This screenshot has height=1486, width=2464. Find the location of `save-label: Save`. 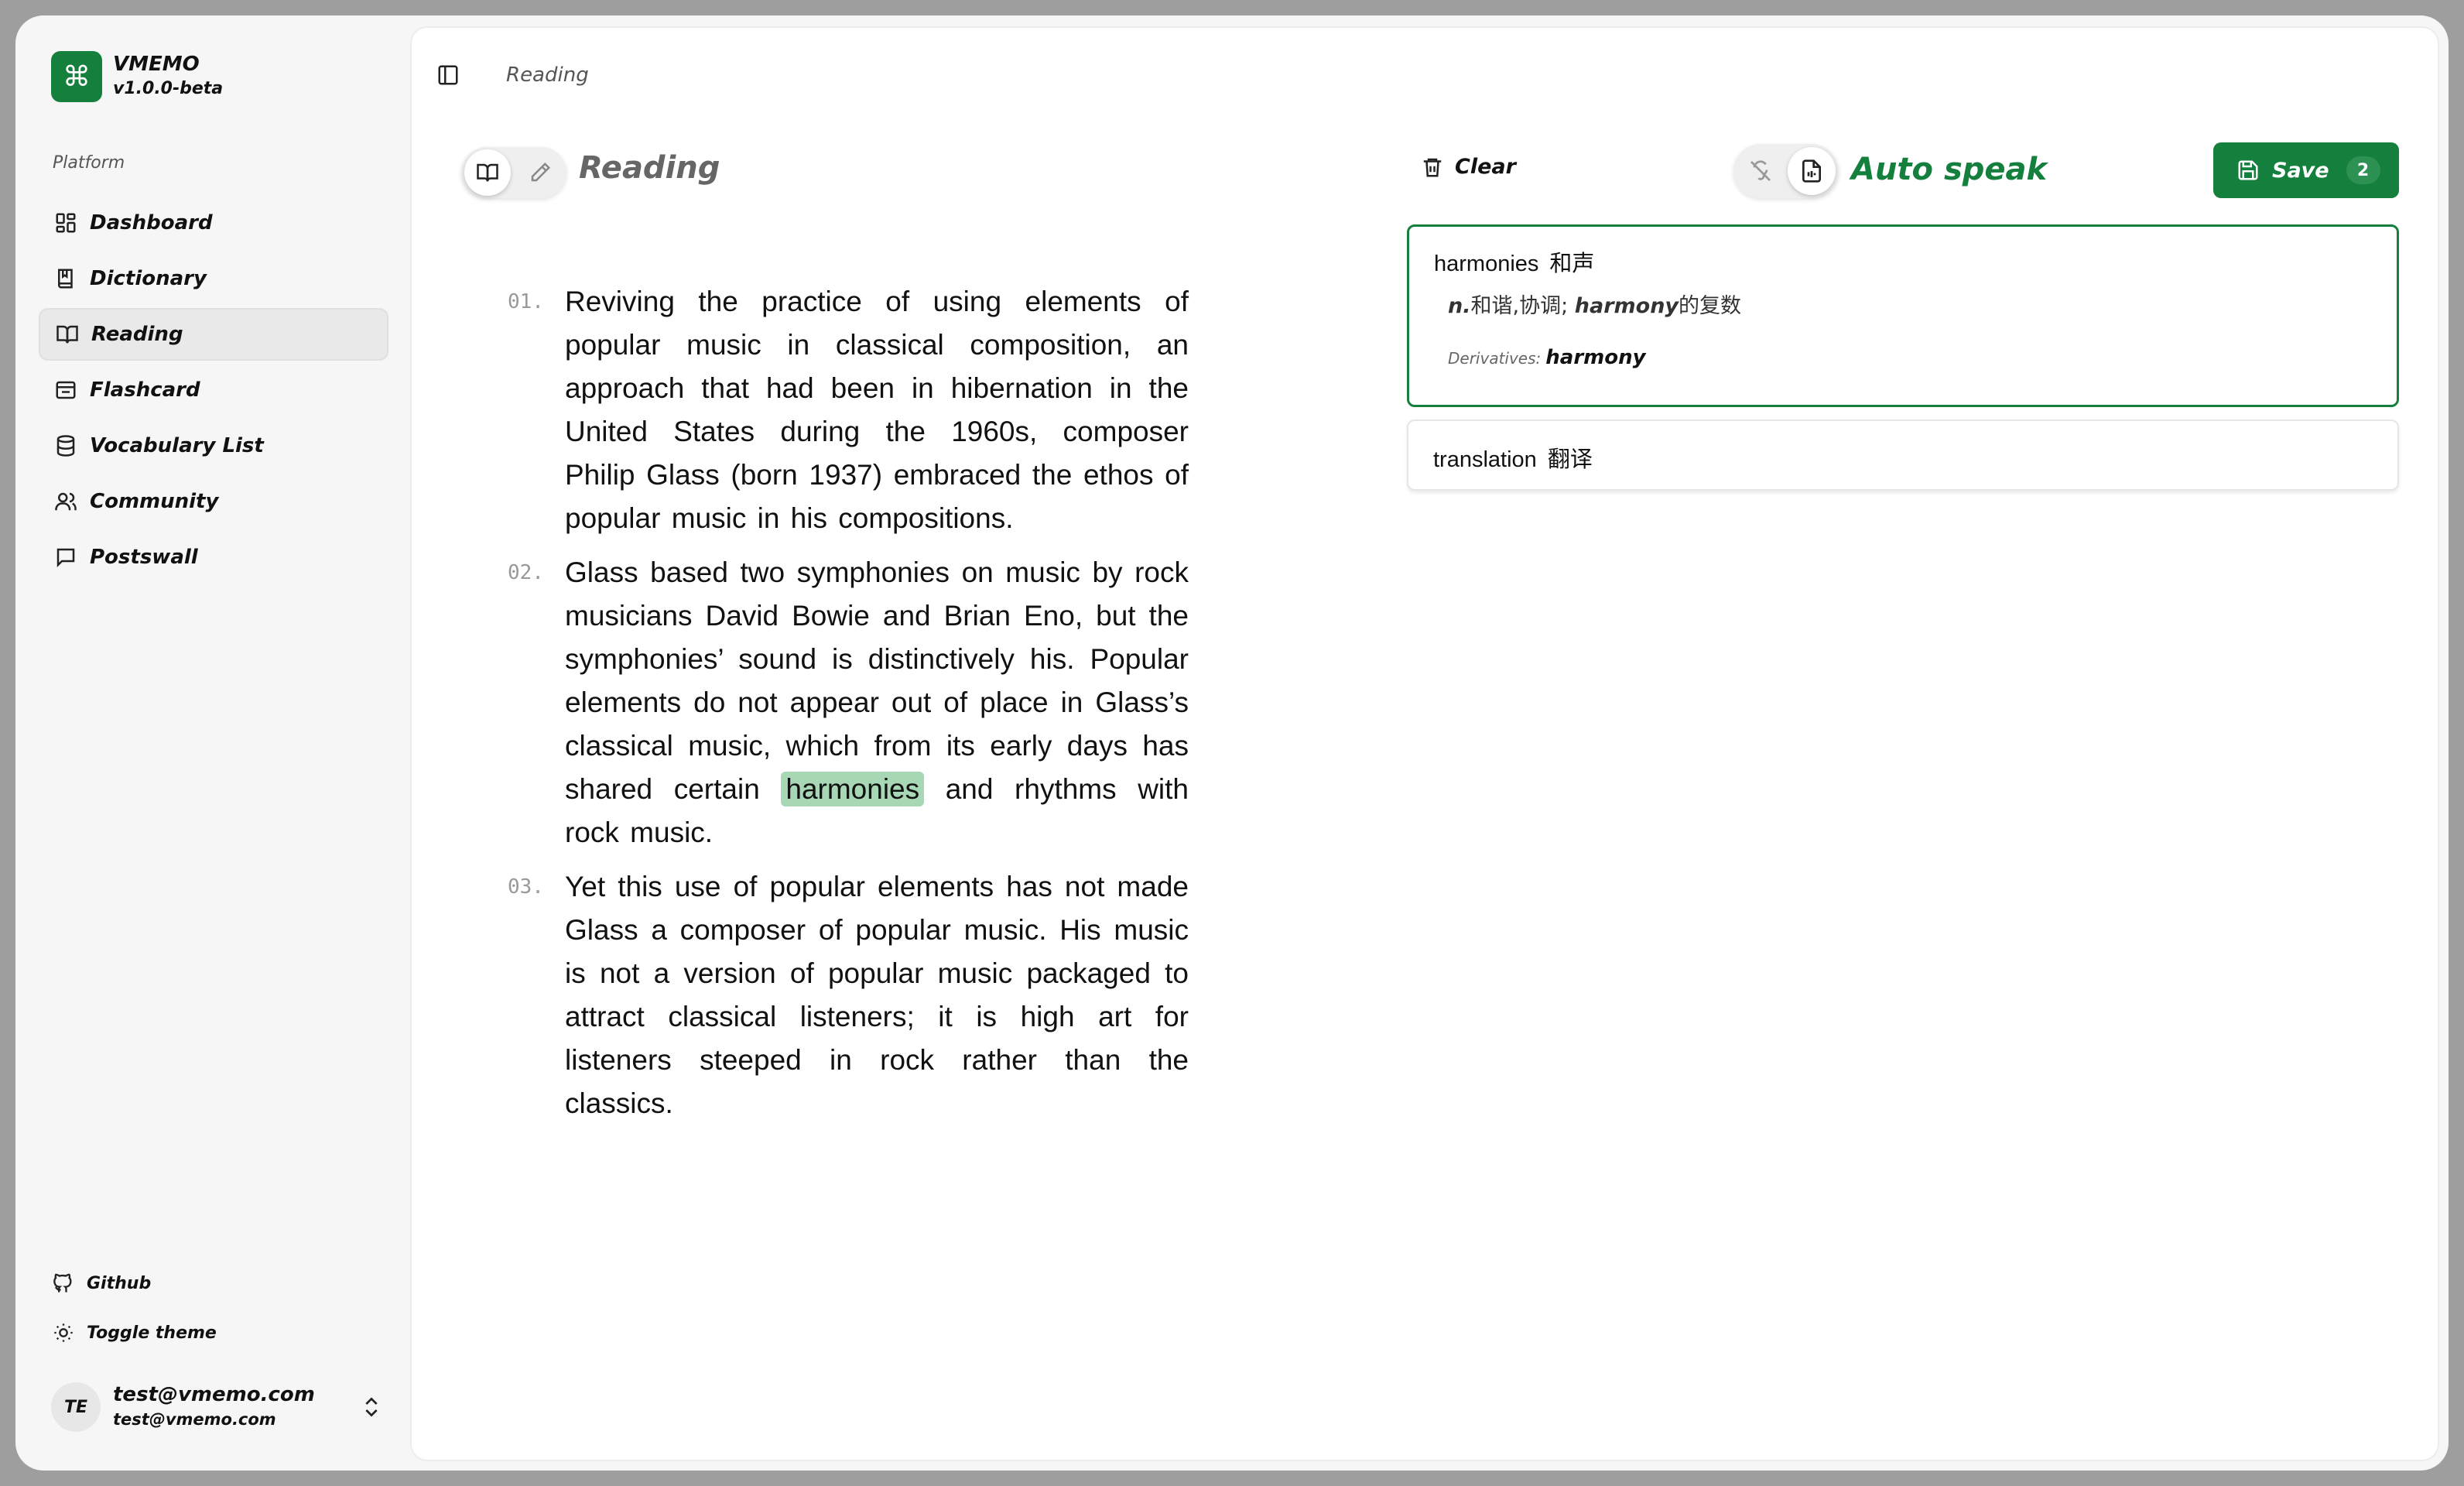

save-label: Save is located at coordinates (2300, 170).